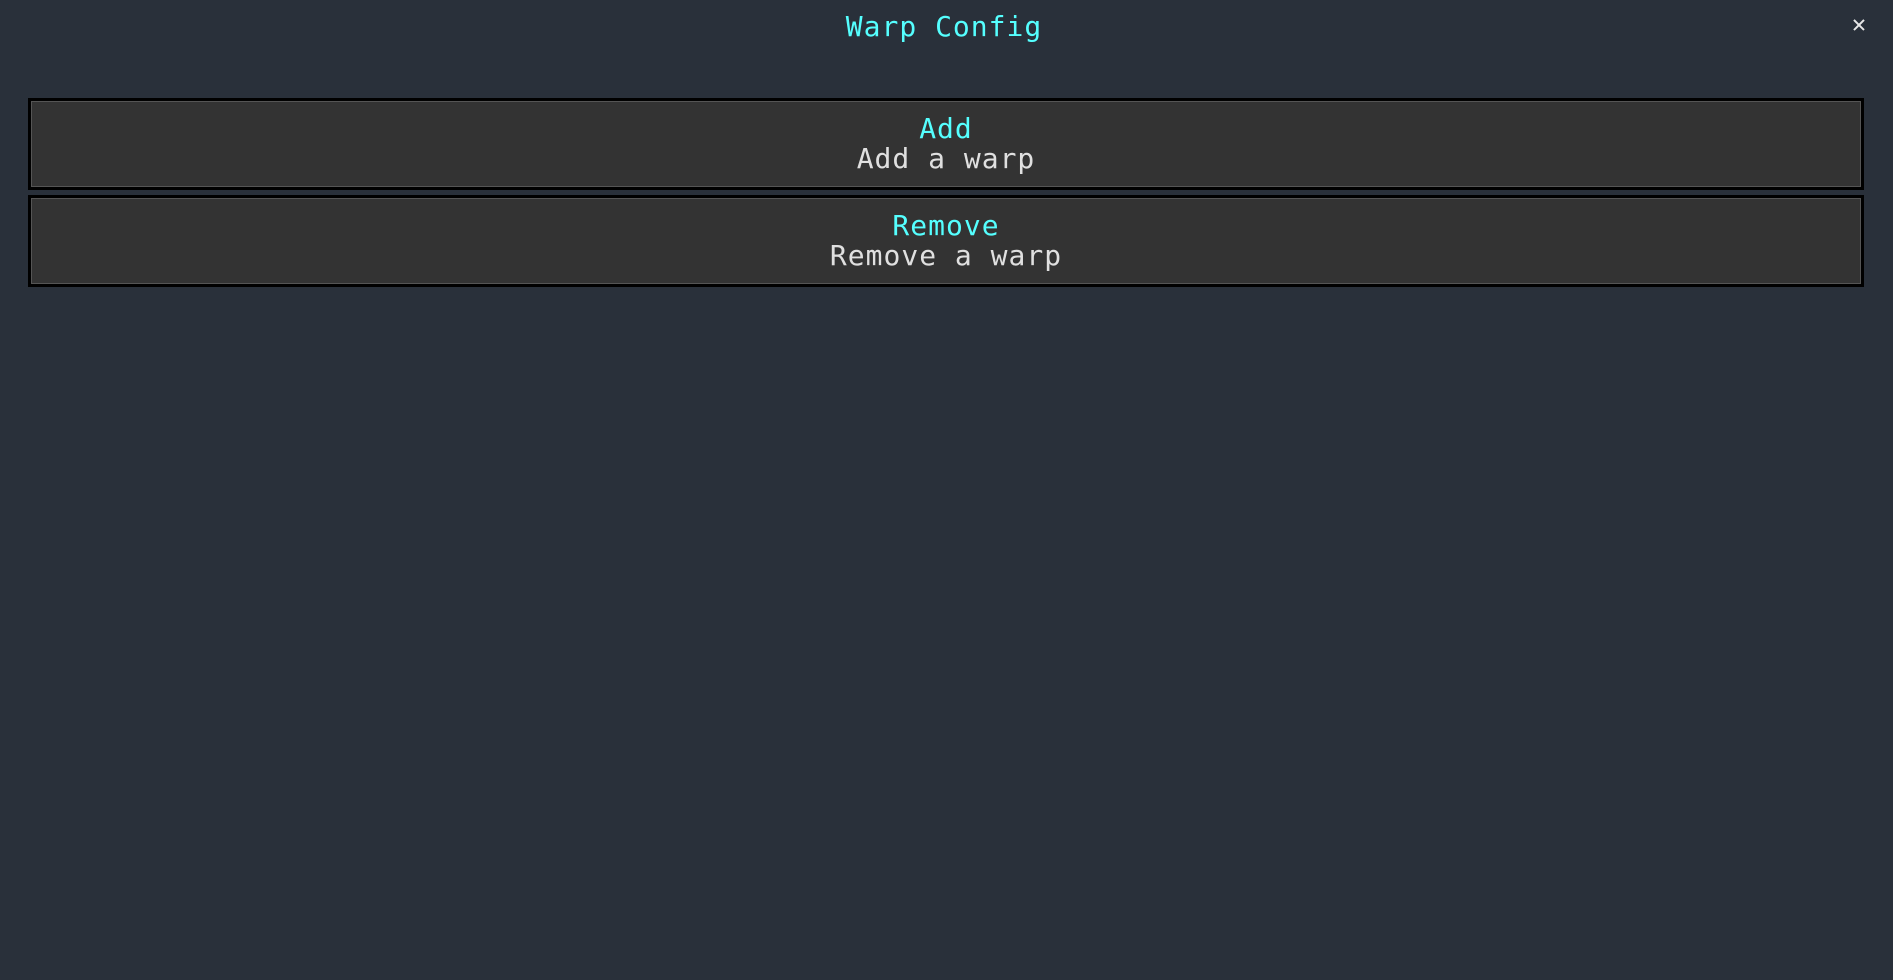  Describe the element at coordinates (946, 225) in the screenshot. I see `remove-button-title: Remove` at that location.